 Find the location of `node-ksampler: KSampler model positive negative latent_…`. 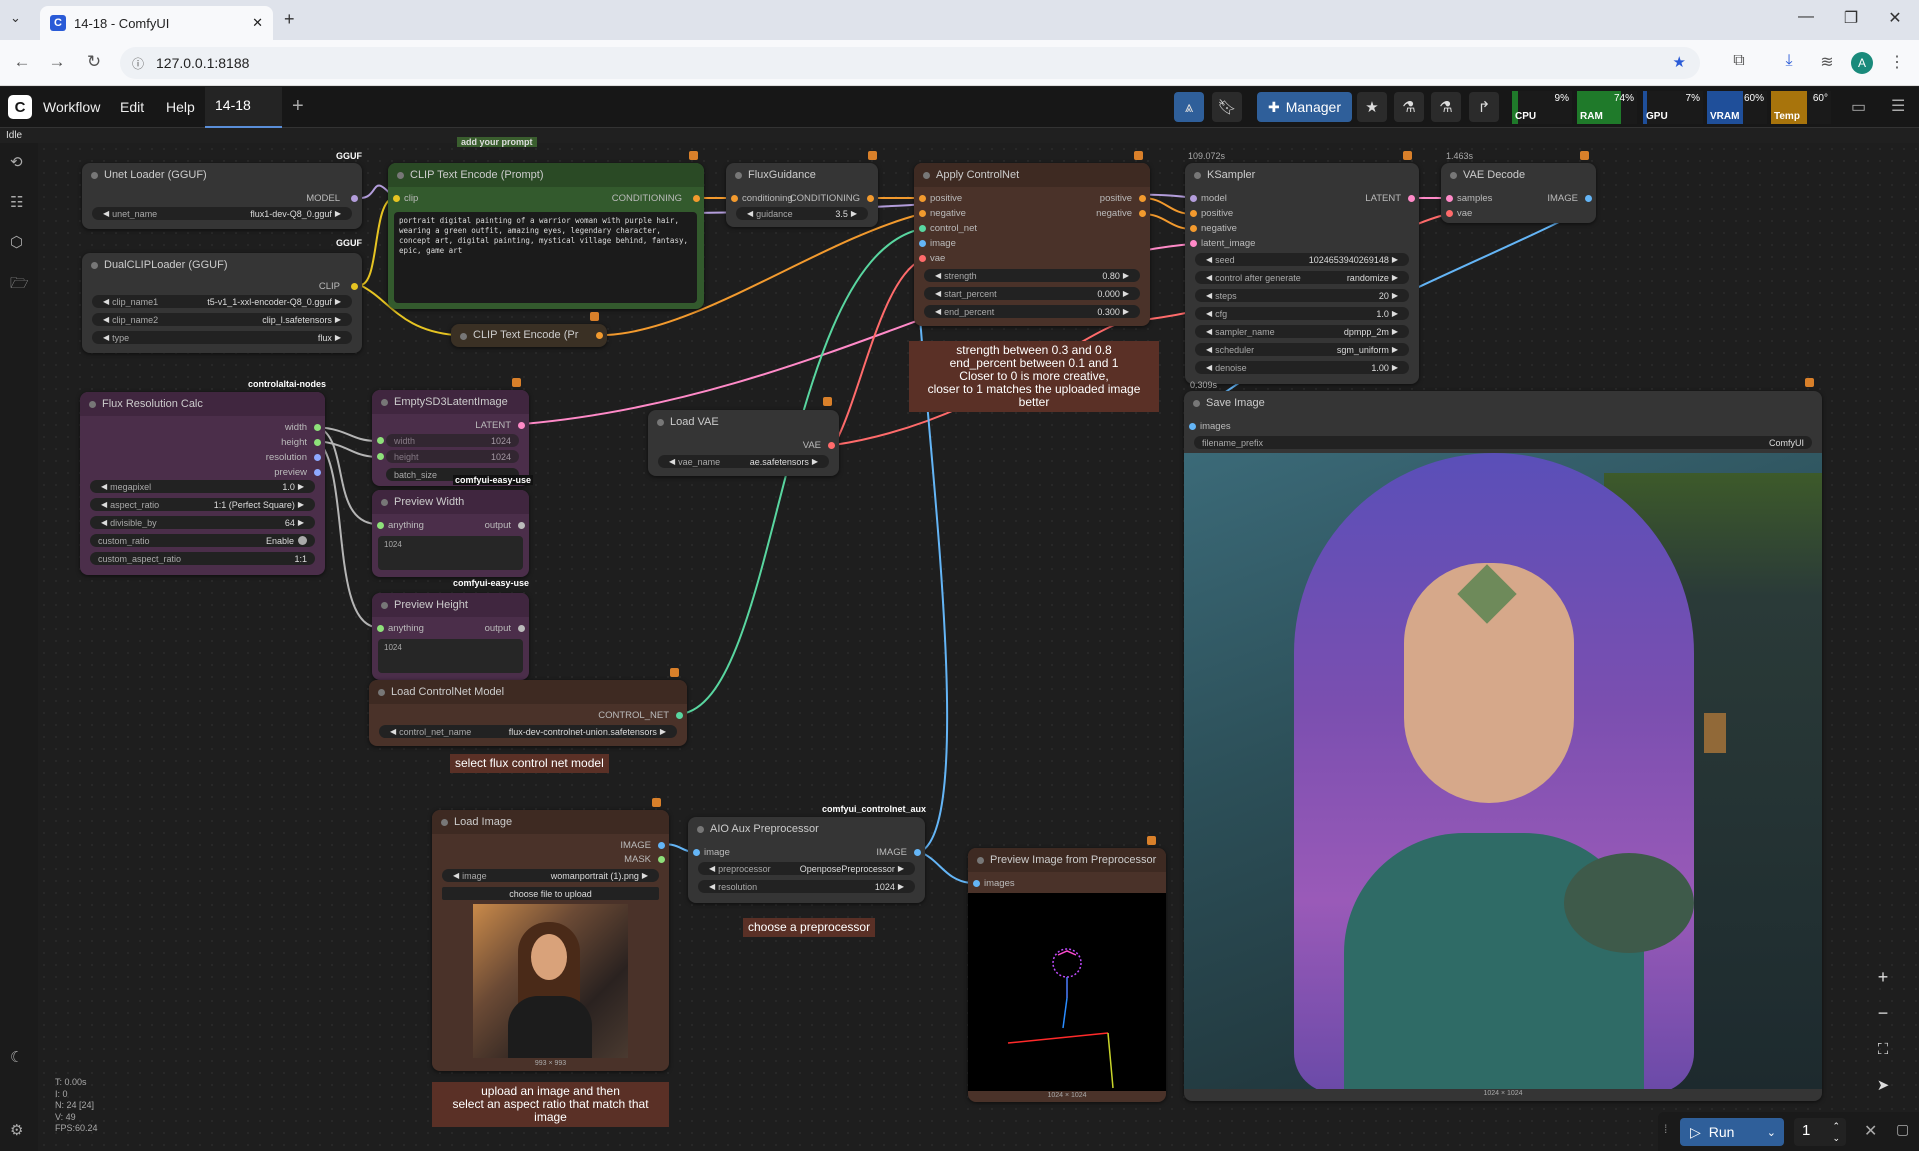

node-ksampler: KSampler model positive negative latent_… is located at coordinates (1302, 273).